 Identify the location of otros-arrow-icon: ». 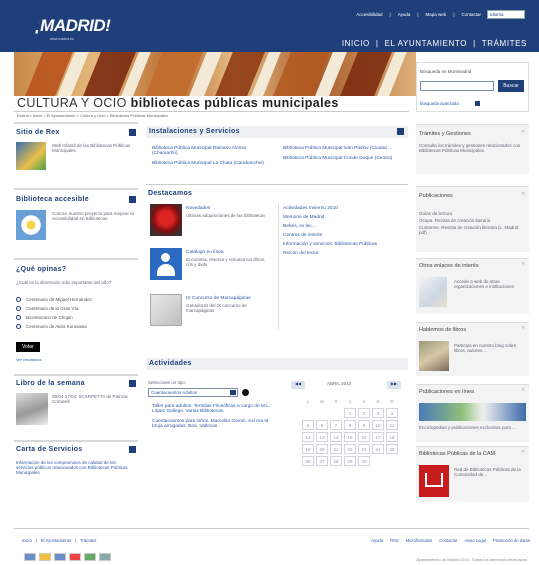
(523, 264).